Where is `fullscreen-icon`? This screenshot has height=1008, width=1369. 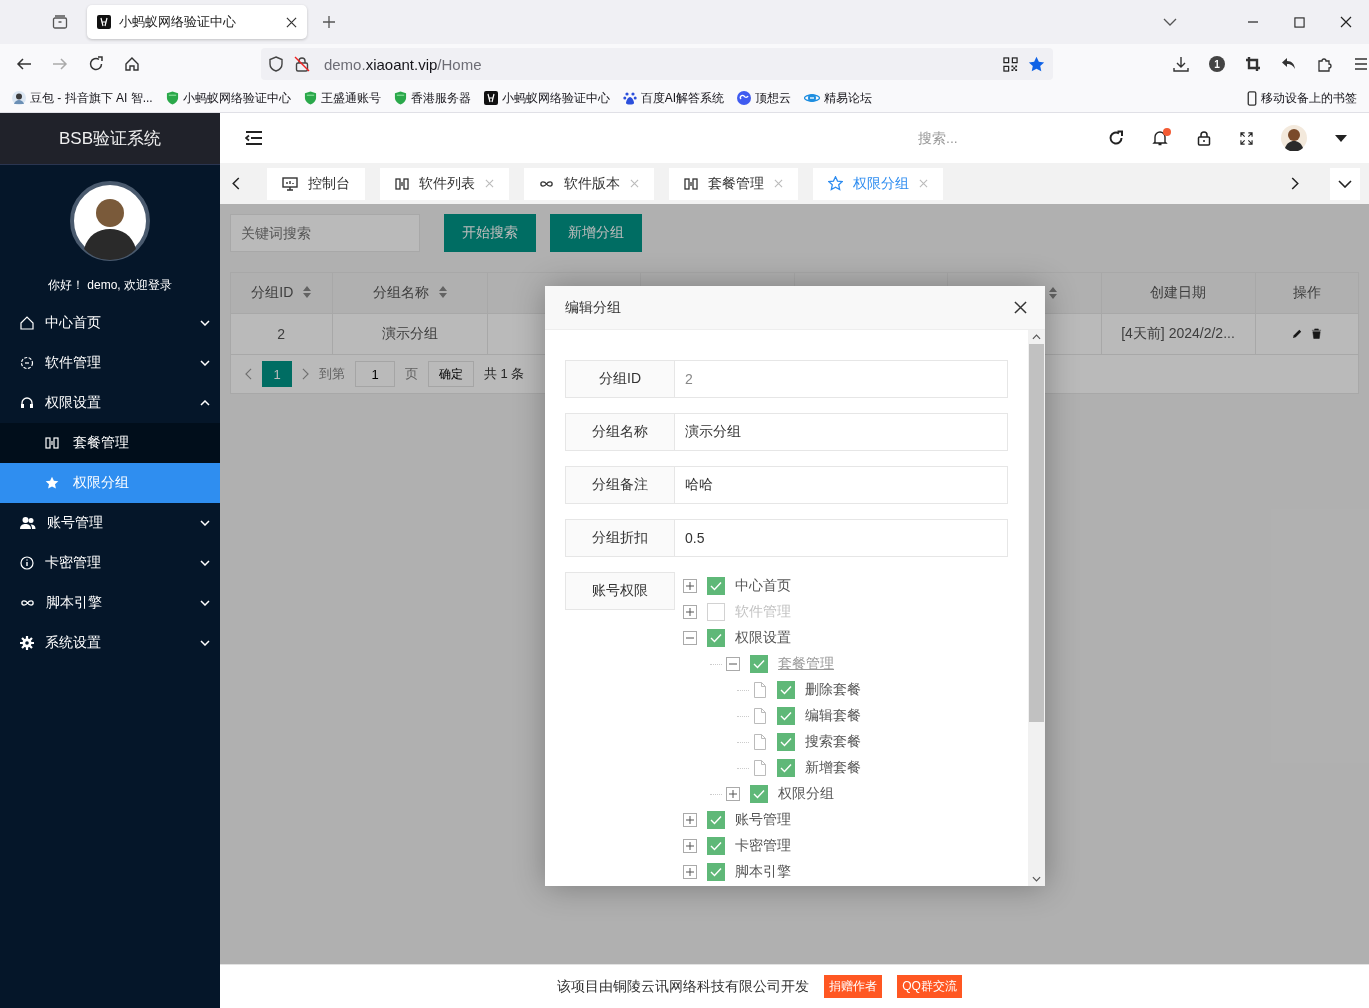 fullscreen-icon is located at coordinates (1246, 138).